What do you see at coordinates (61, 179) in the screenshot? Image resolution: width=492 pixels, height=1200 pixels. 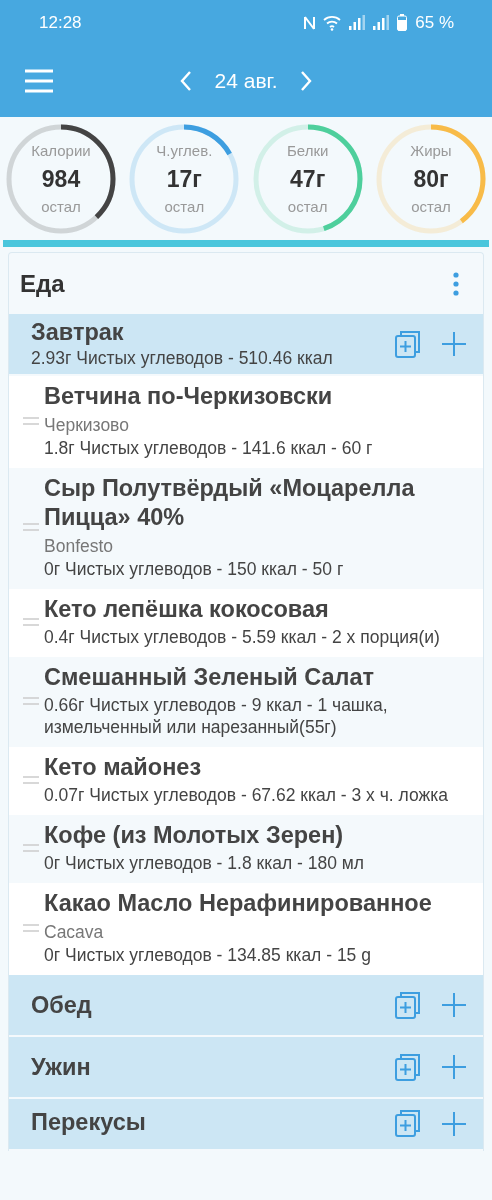 I see `ring-value: 984` at bounding box center [61, 179].